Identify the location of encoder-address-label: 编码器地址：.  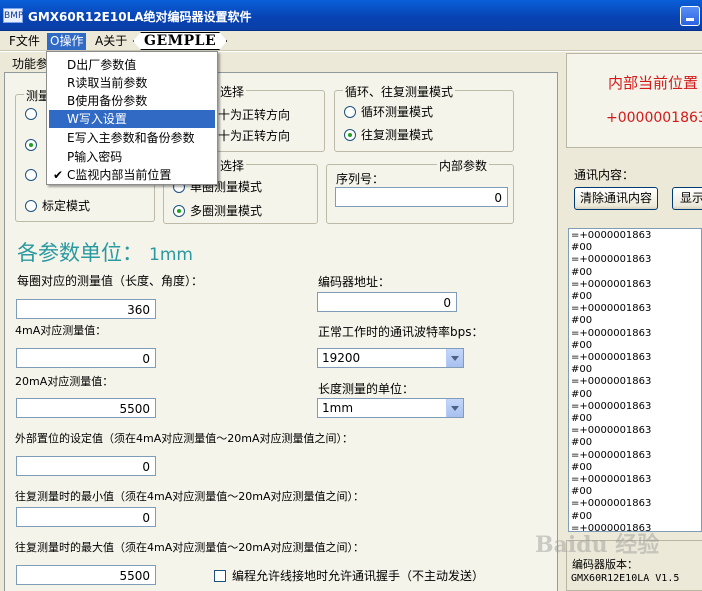
(354, 282).